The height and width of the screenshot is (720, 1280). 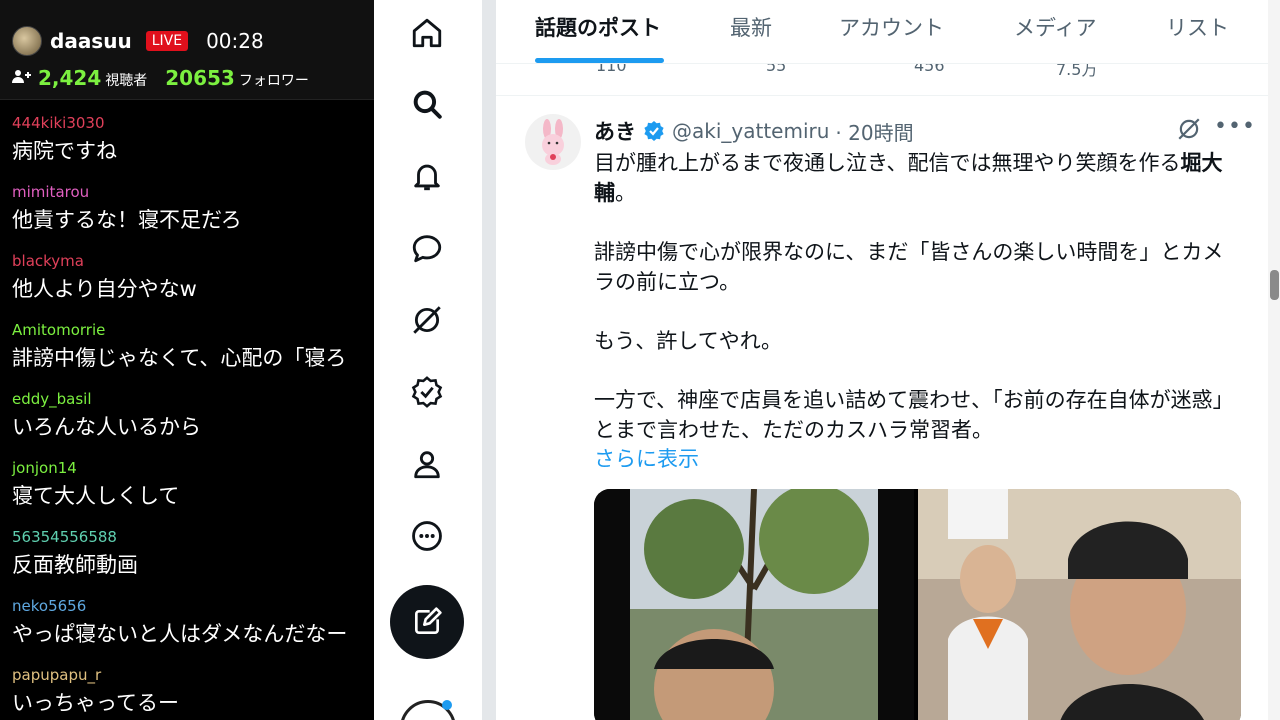 I want to click on chat-username: papupapu_r, so click(x=193, y=675).